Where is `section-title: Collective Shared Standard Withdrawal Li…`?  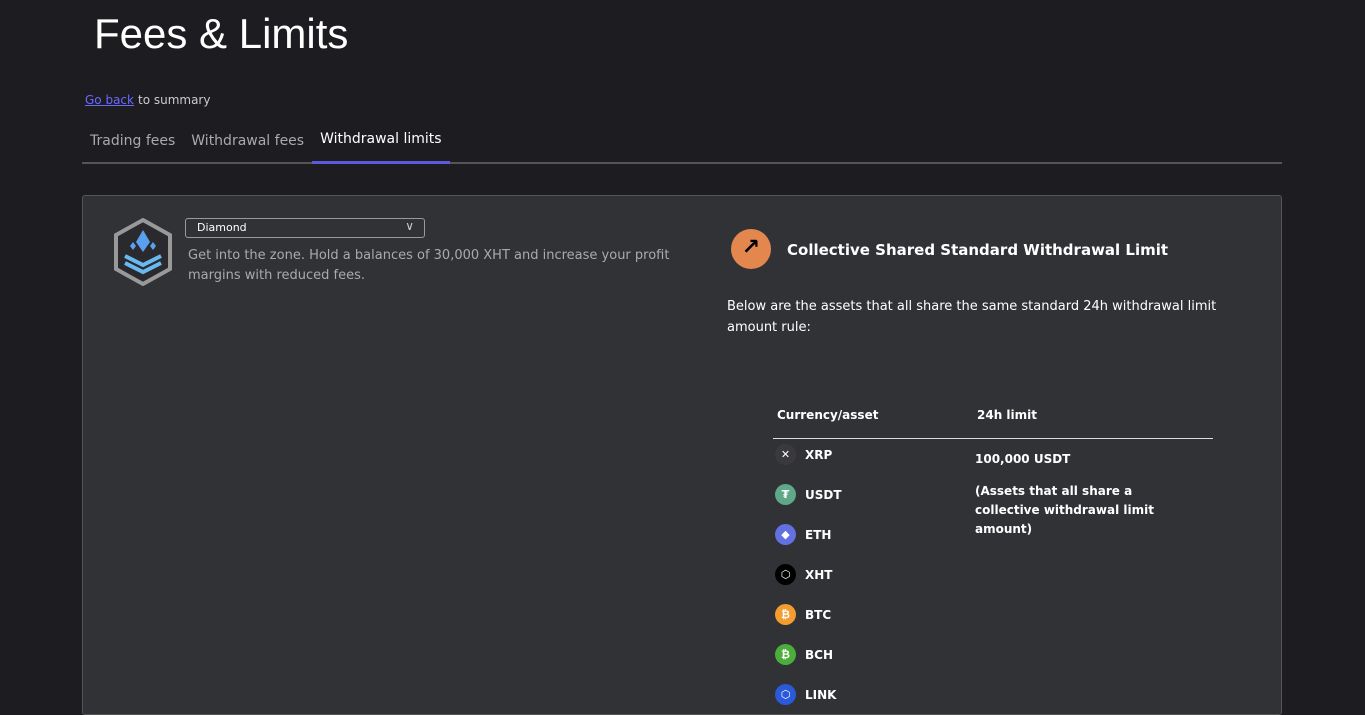
section-title: Collective Shared Standard Withdrawal Li… is located at coordinates (978, 250).